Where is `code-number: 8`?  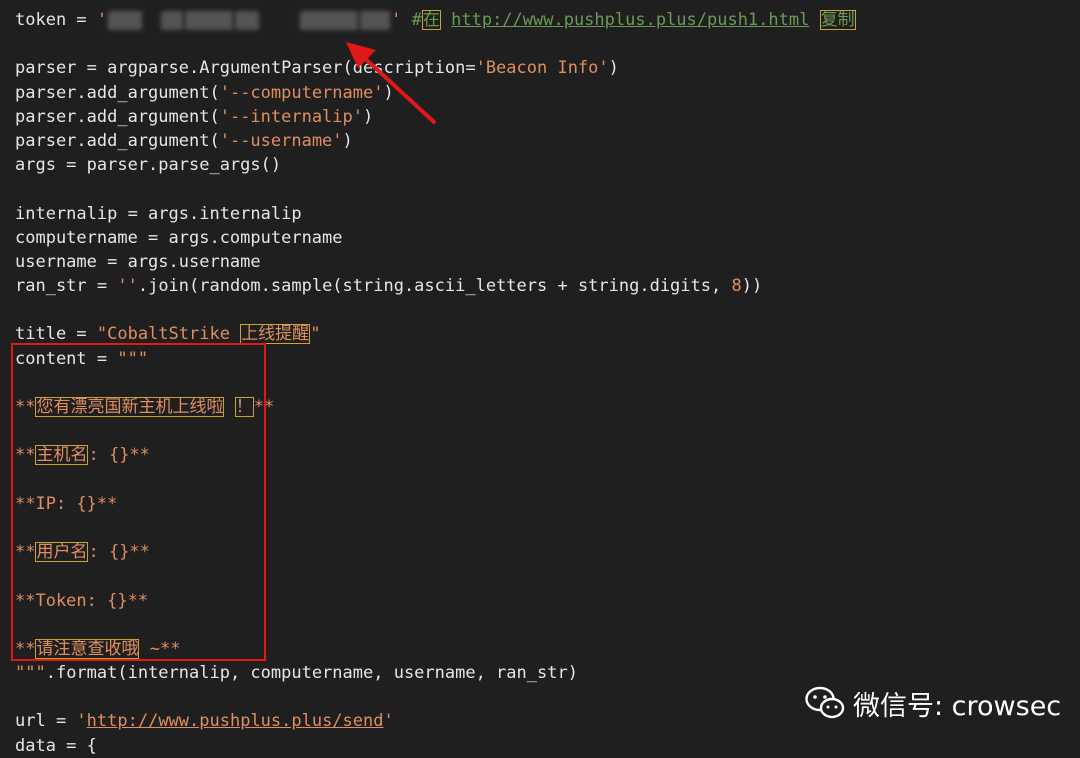 code-number: 8 is located at coordinates (736, 286).